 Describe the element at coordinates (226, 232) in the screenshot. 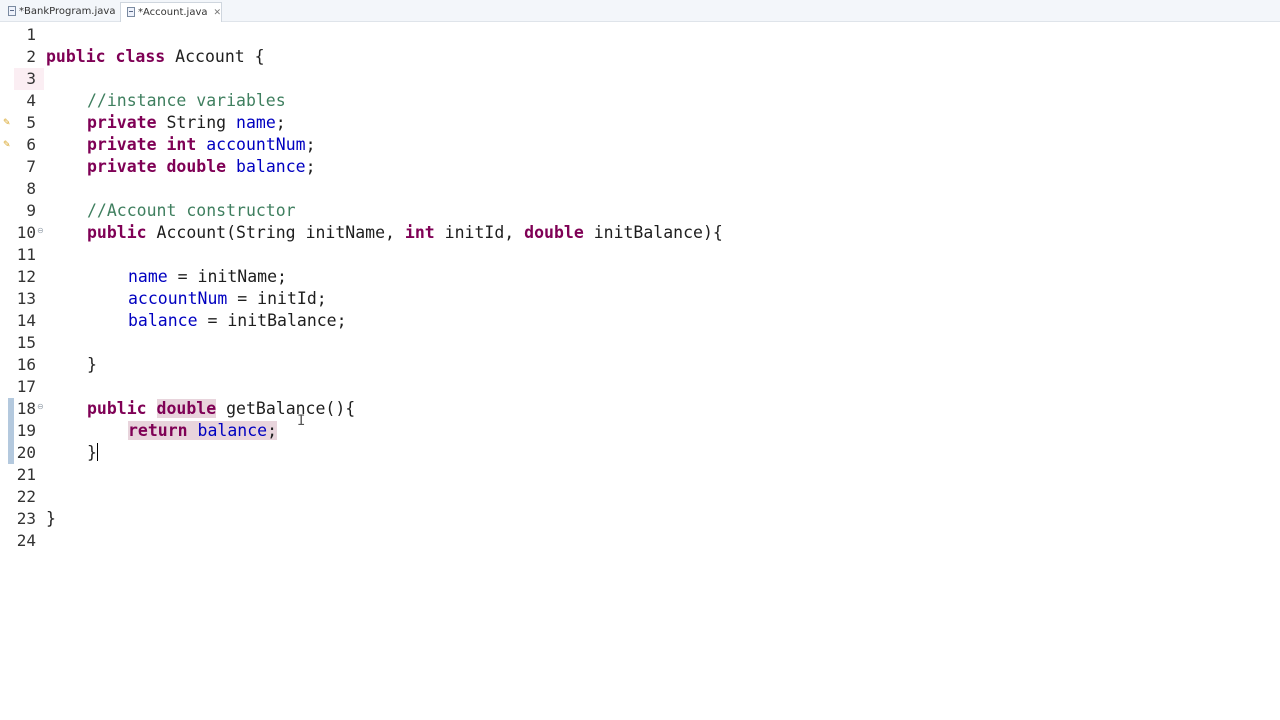

I see `code-fragment: Account(String` at that location.